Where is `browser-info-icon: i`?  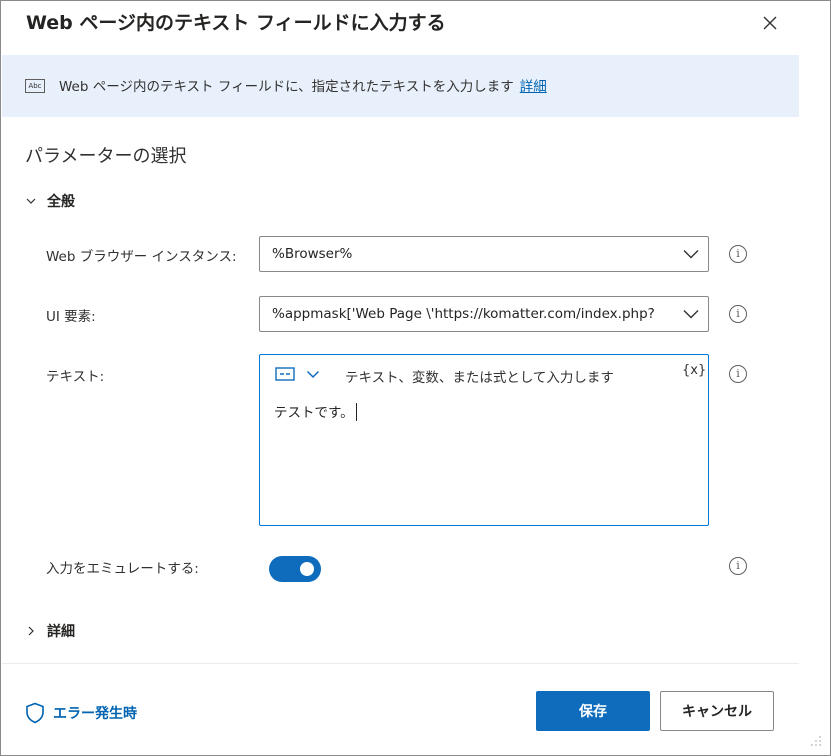 browser-info-icon: i is located at coordinates (738, 254).